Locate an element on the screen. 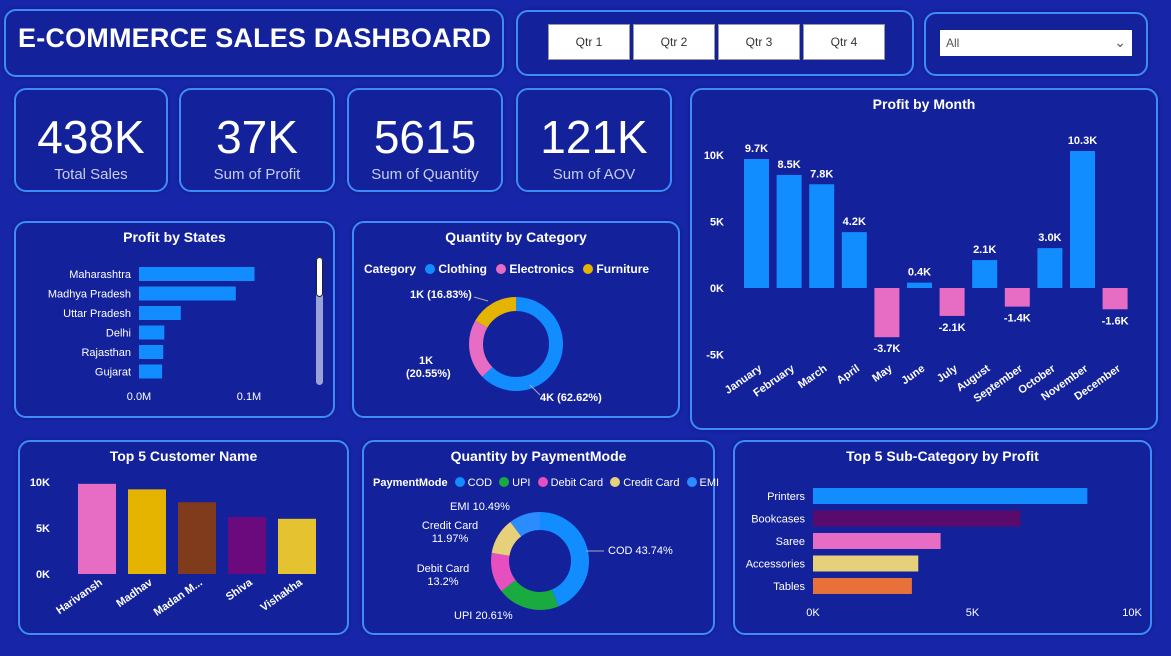 Image resolution: width=1171 pixels, height=656 pixels. data-label: -1.6K is located at coordinates (1115, 321).